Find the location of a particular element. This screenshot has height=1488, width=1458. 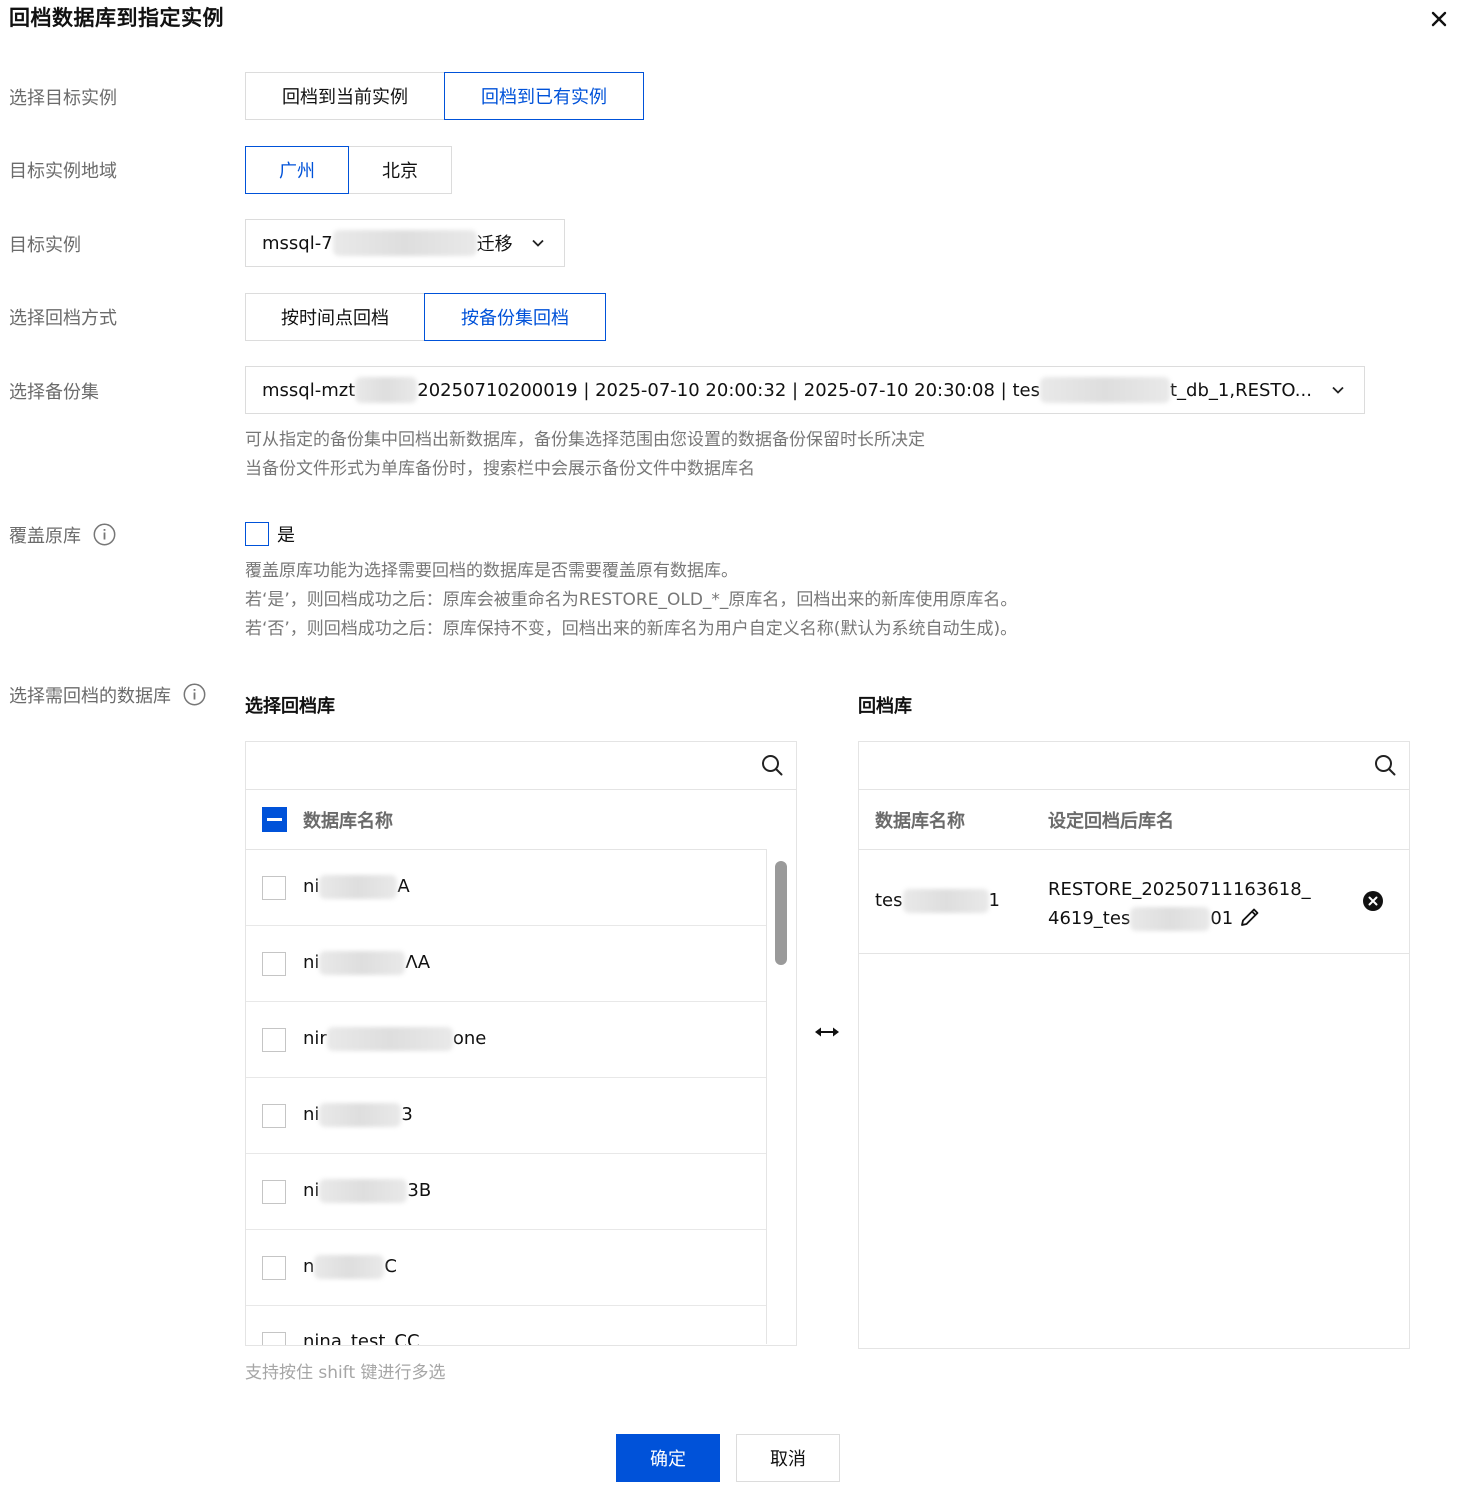

list-item: ni 3B is located at coordinates (506, 1192).